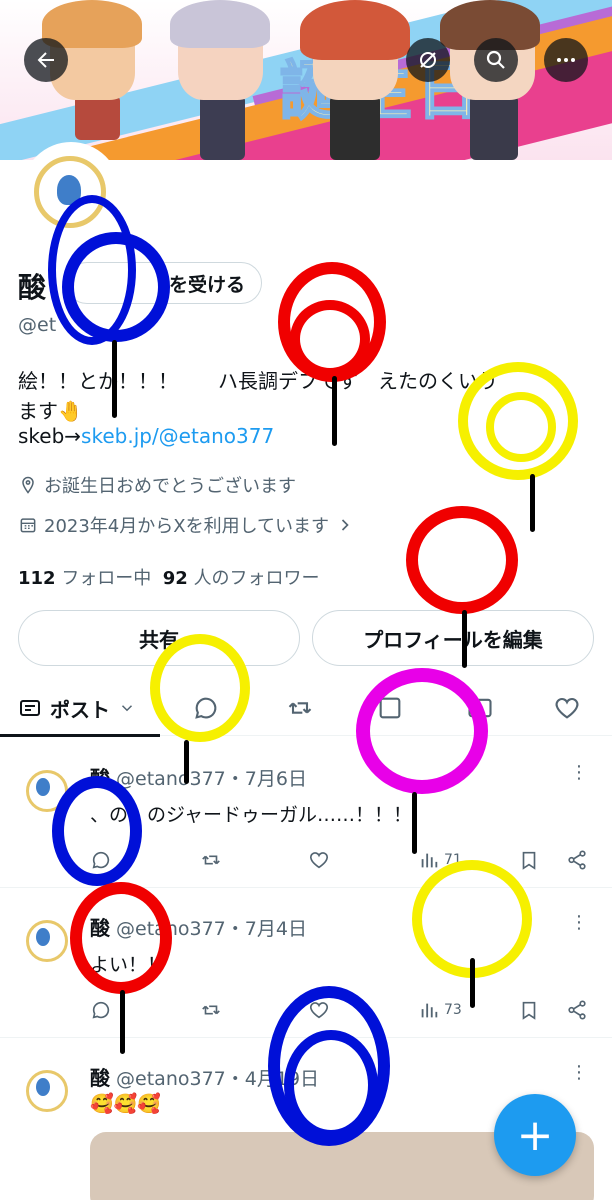 Image resolution: width=612 pixels, height=1200 pixels. I want to click on post-handle-date: @etano377・7月6日, so click(211, 779).